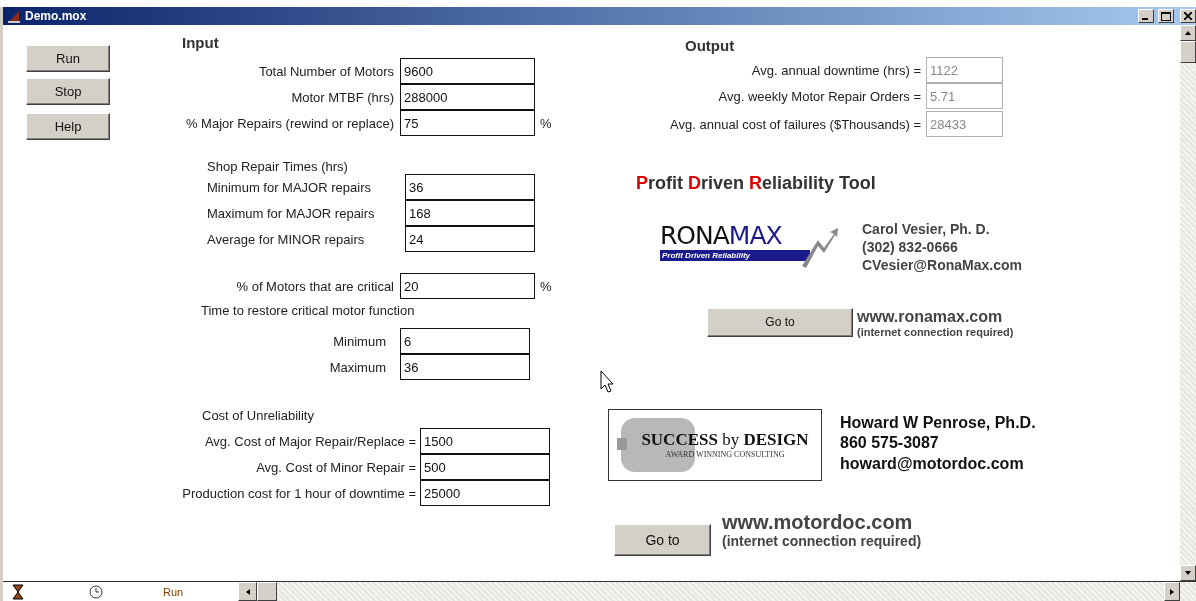 The image size is (1196, 601). What do you see at coordinates (289, 187) in the screenshot?
I see `field-label: Minimum for MAJOR repairs` at bounding box center [289, 187].